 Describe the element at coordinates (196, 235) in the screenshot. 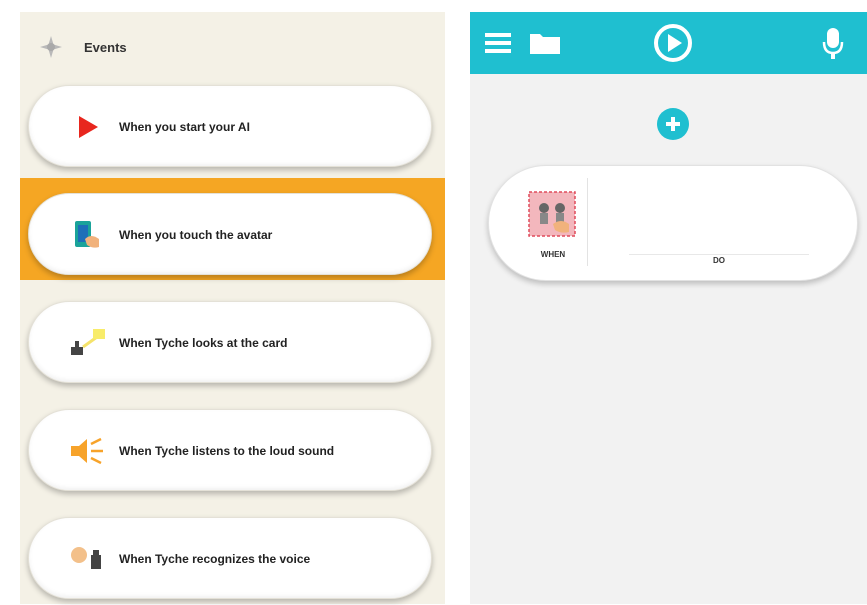

I see `event-label: When you touch the avatar` at that location.